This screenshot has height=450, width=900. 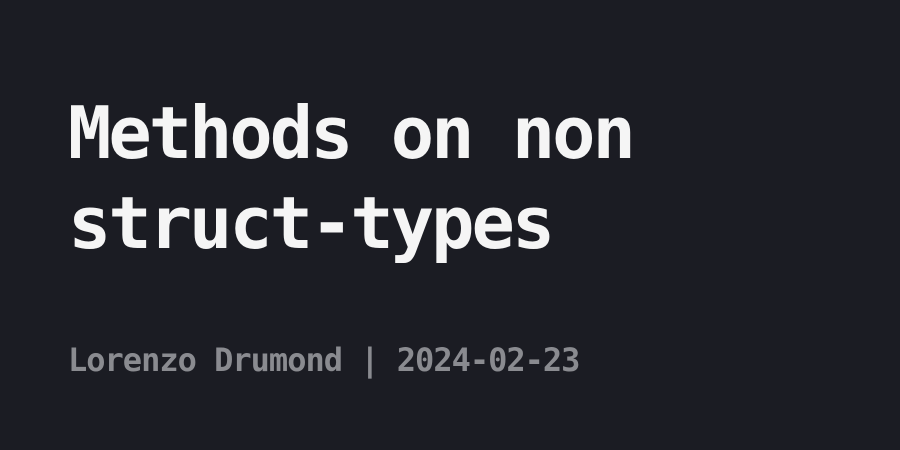 I want to click on author-name: Lorenzo Drumond, so click(x=205, y=360).